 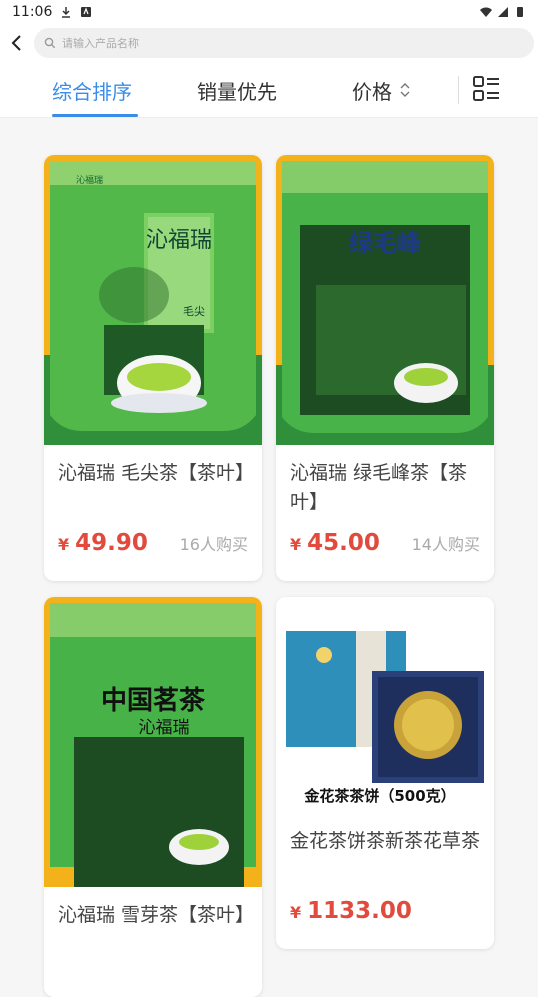 I want to click on product-title: 沁福瑞 毛尖茶【茶叶】, so click(x=156, y=473).